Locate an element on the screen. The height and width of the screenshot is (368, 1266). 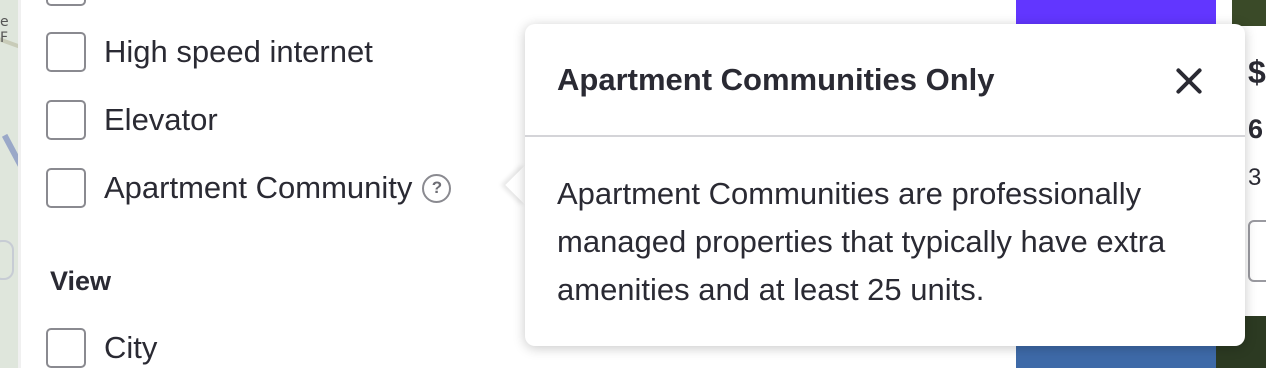
section-title-view: View is located at coordinates (81, 281).